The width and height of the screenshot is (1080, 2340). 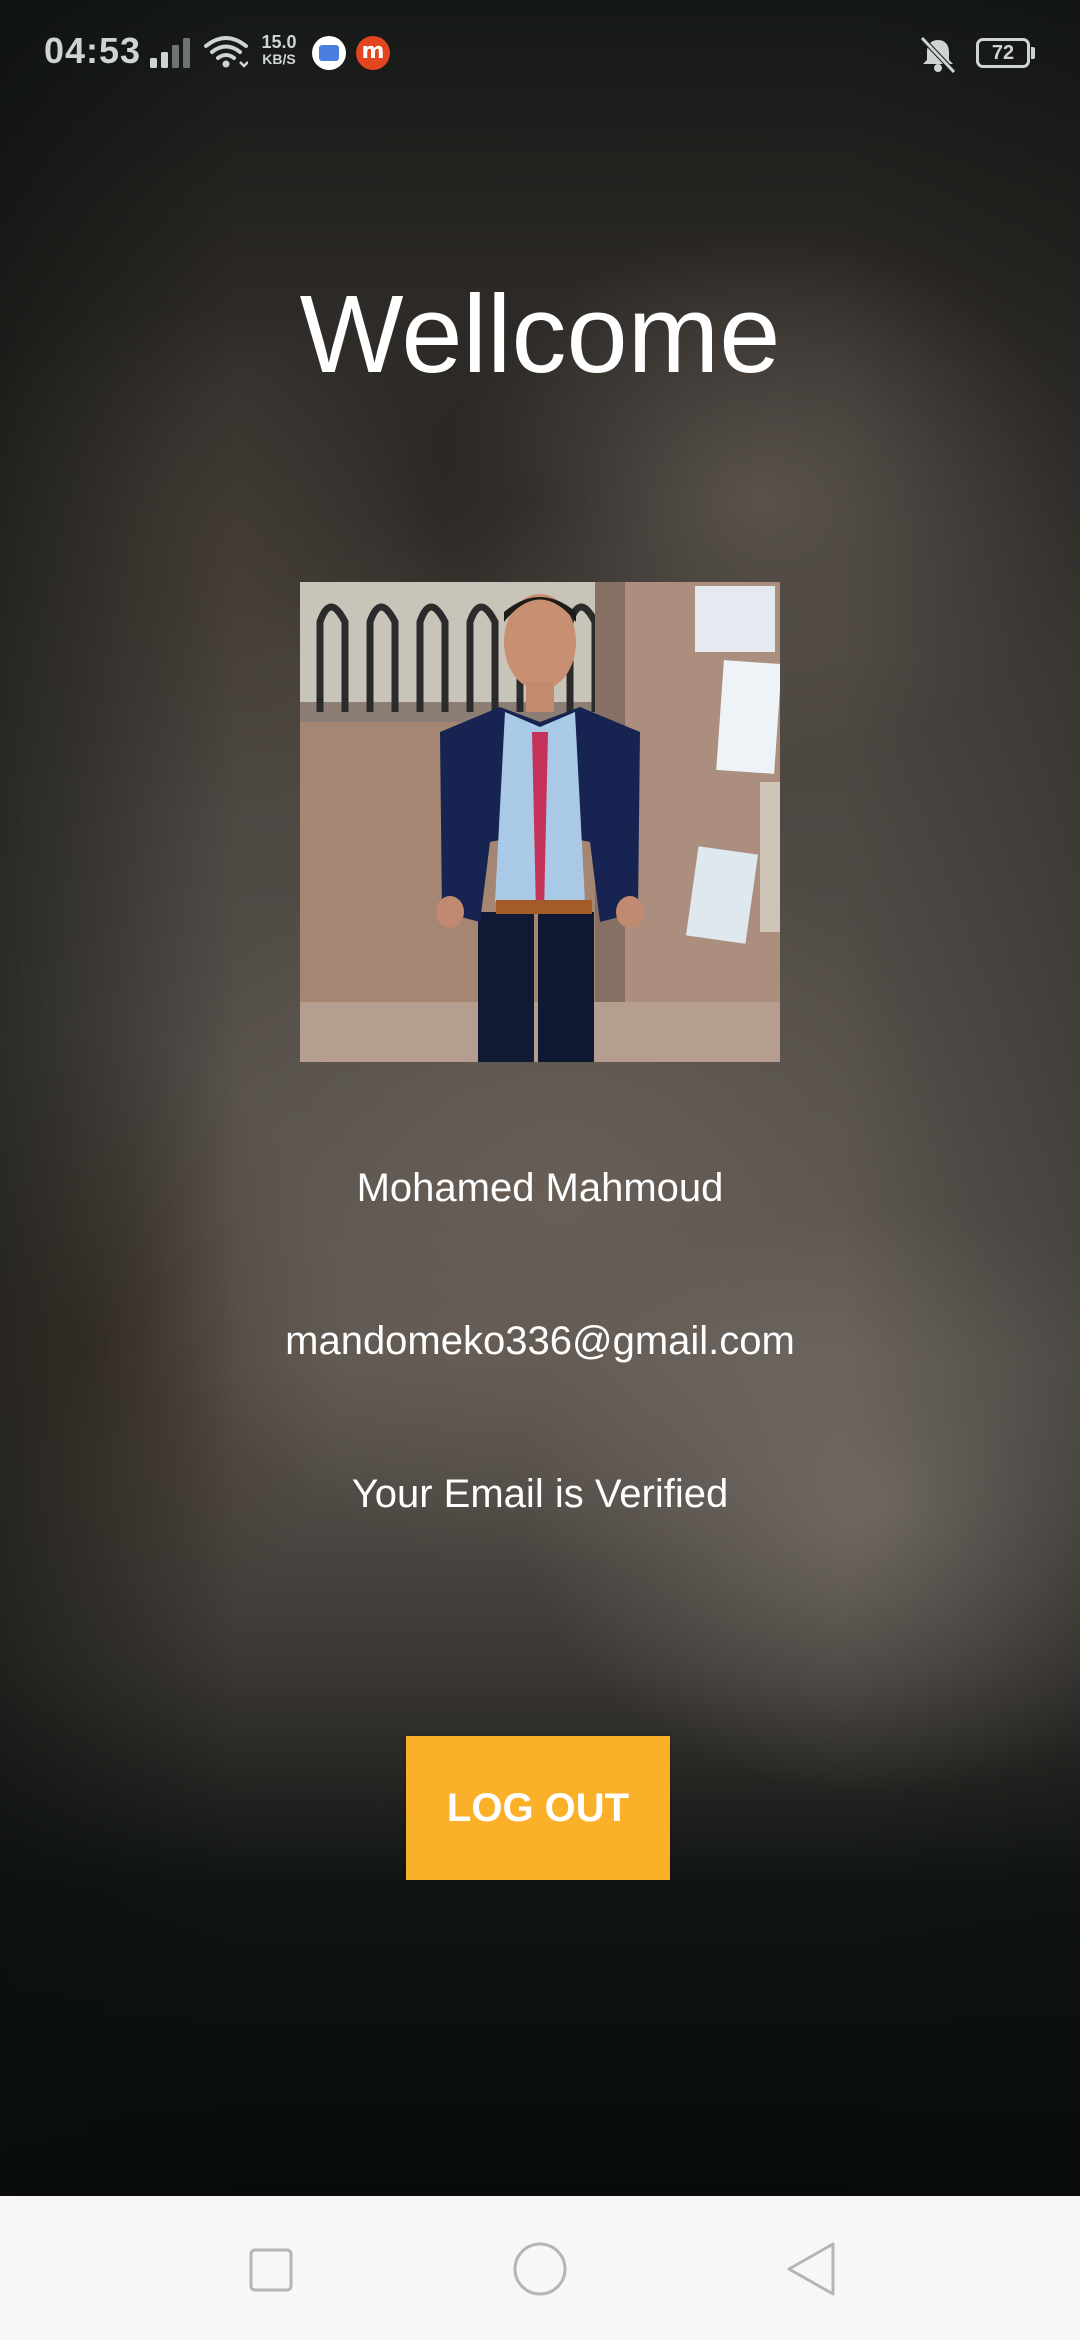 What do you see at coordinates (540, 1494) in the screenshot?
I see `email-verification-status: Your Email is Verified` at bounding box center [540, 1494].